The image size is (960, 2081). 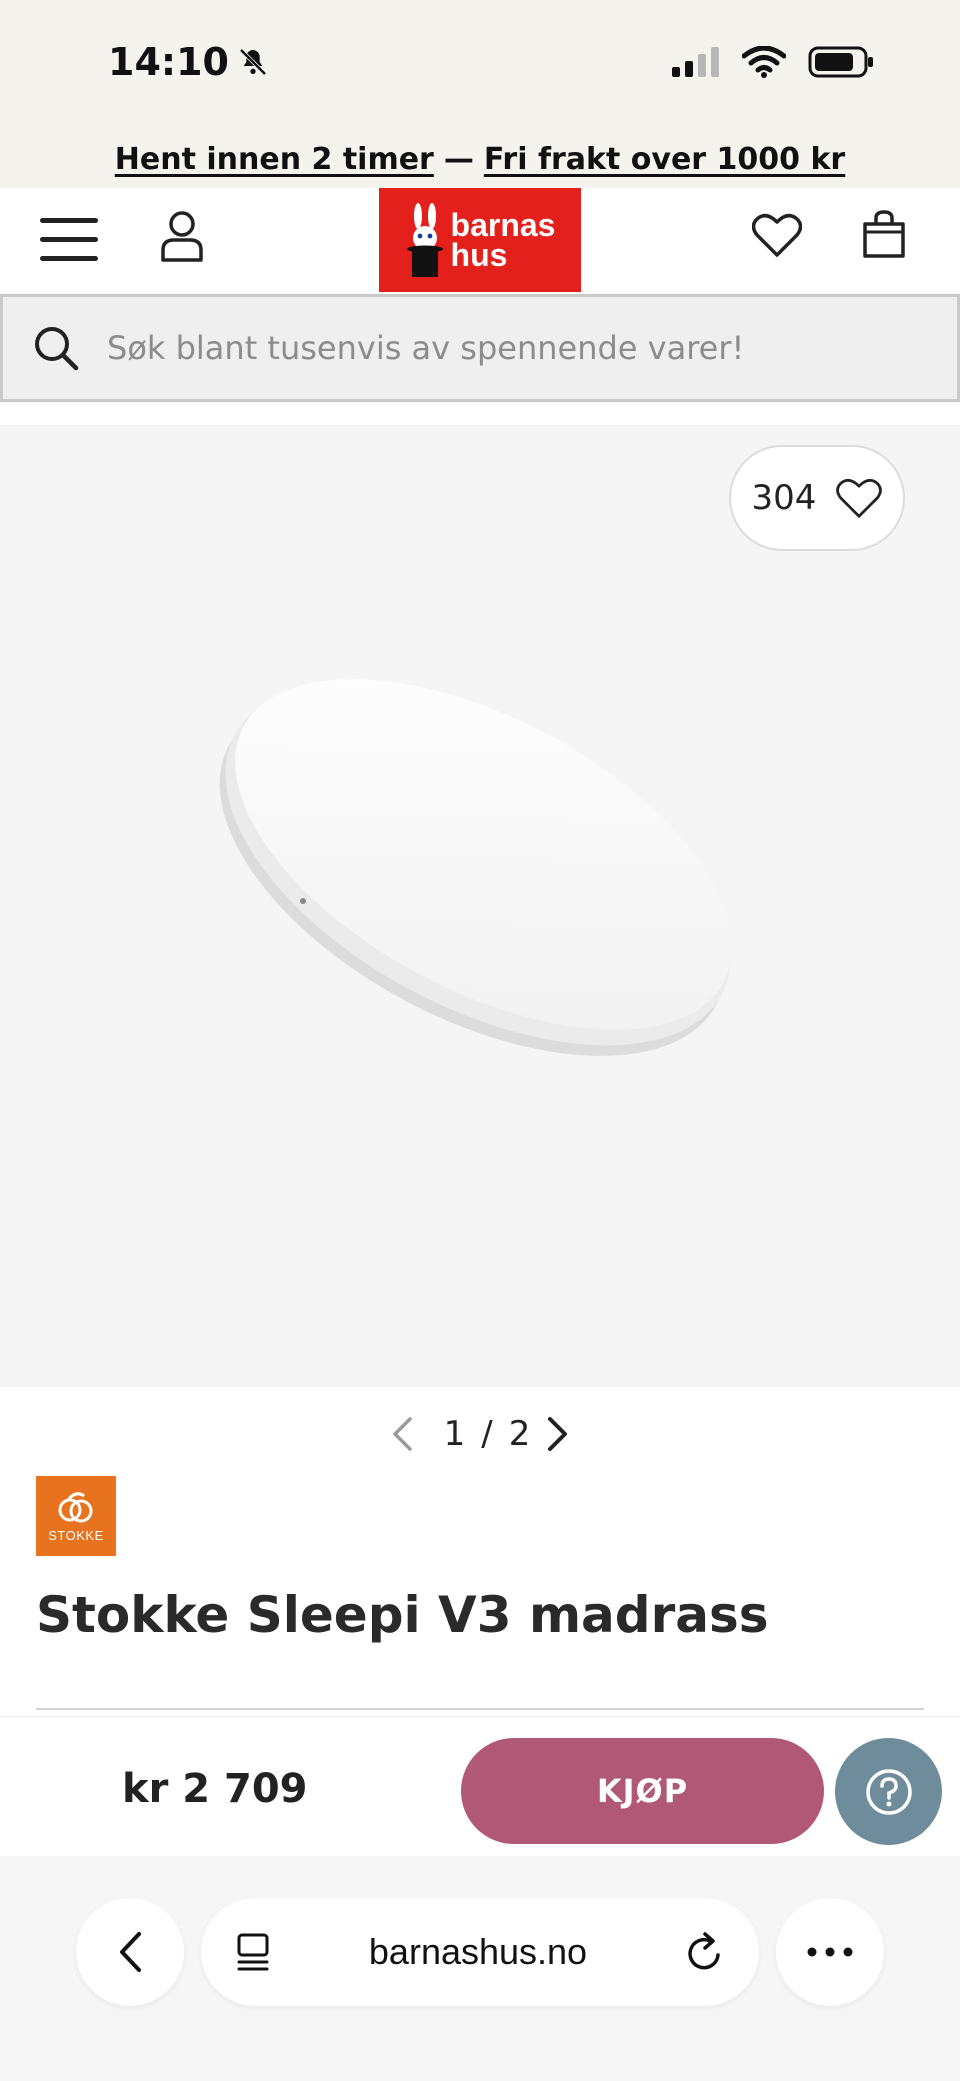 I want to click on product-price: kr 2 709, so click(x=215, y=1789).